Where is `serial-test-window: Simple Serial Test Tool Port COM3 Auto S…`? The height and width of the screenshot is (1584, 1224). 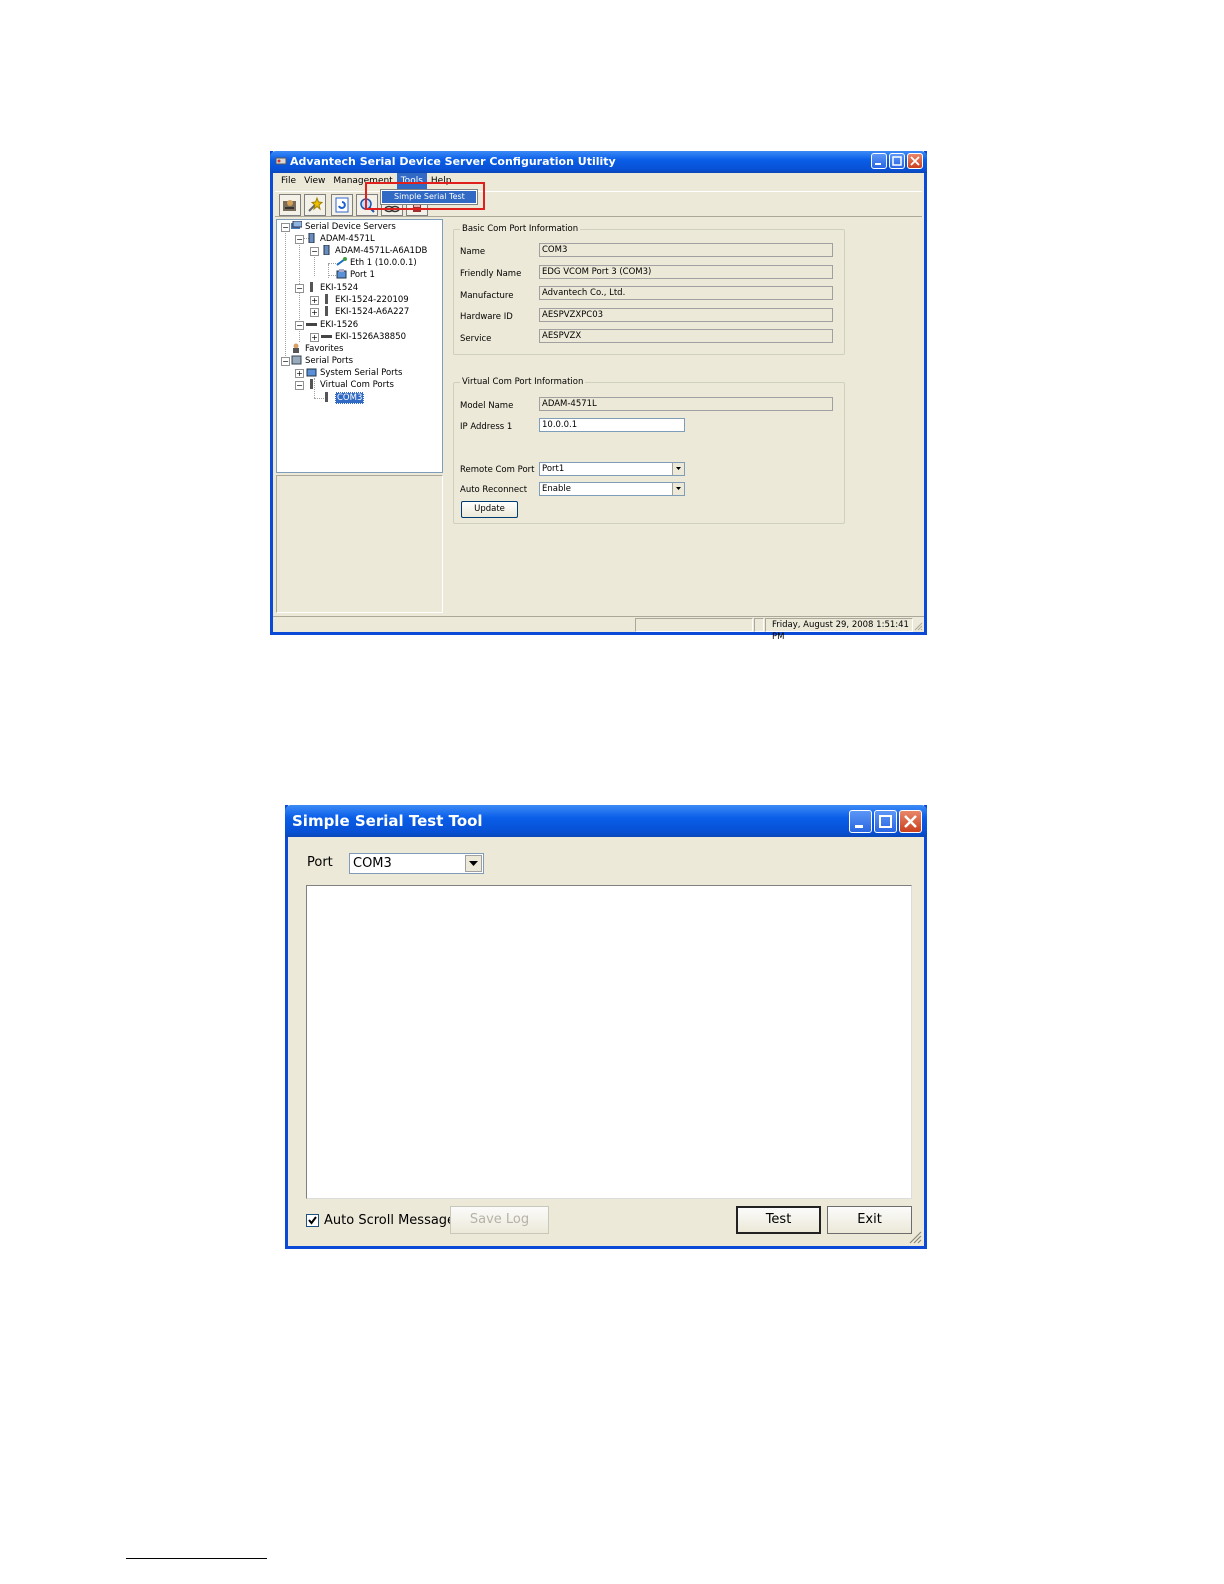 serial-test-window: Simple Serial Test Tool Port COM3 Auto S… is located at coordinates (606, 1027).